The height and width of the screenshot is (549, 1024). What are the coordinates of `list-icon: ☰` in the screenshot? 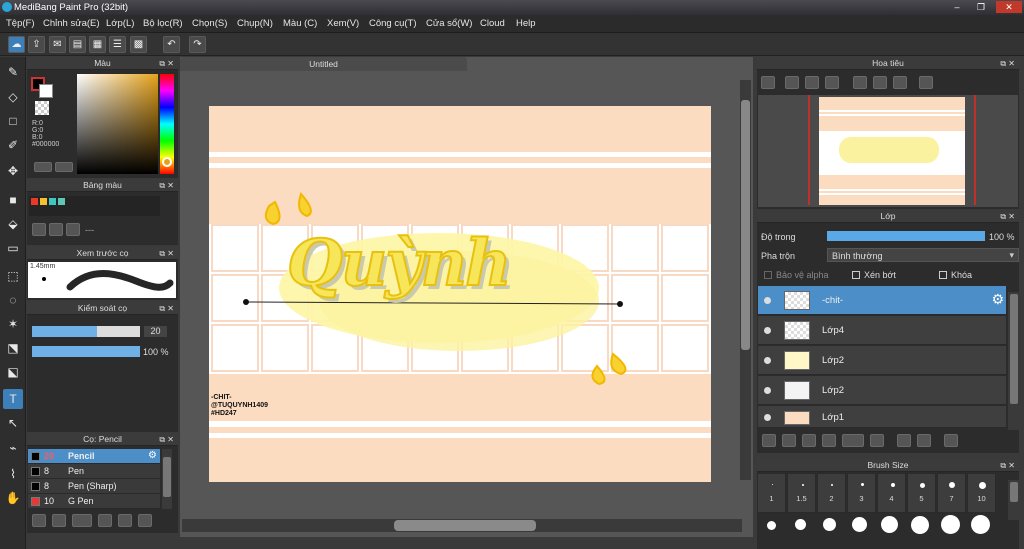 It's located at (117, 44).